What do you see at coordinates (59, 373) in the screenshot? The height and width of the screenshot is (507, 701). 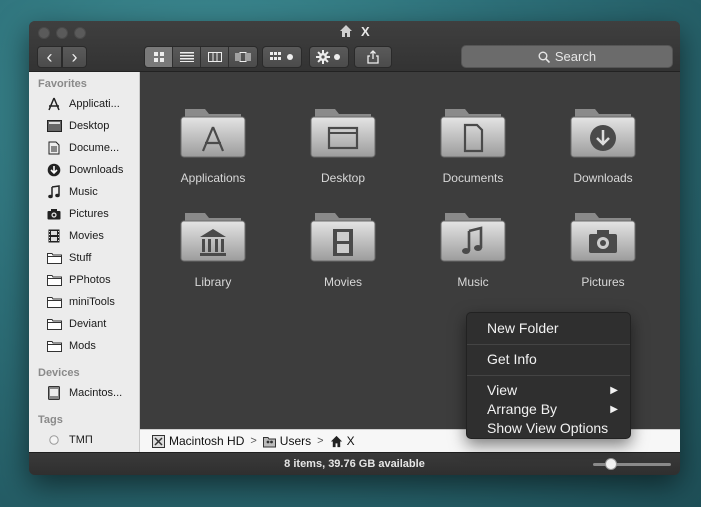 I see `devices-header: Devices` at bounding box center [59, 373].